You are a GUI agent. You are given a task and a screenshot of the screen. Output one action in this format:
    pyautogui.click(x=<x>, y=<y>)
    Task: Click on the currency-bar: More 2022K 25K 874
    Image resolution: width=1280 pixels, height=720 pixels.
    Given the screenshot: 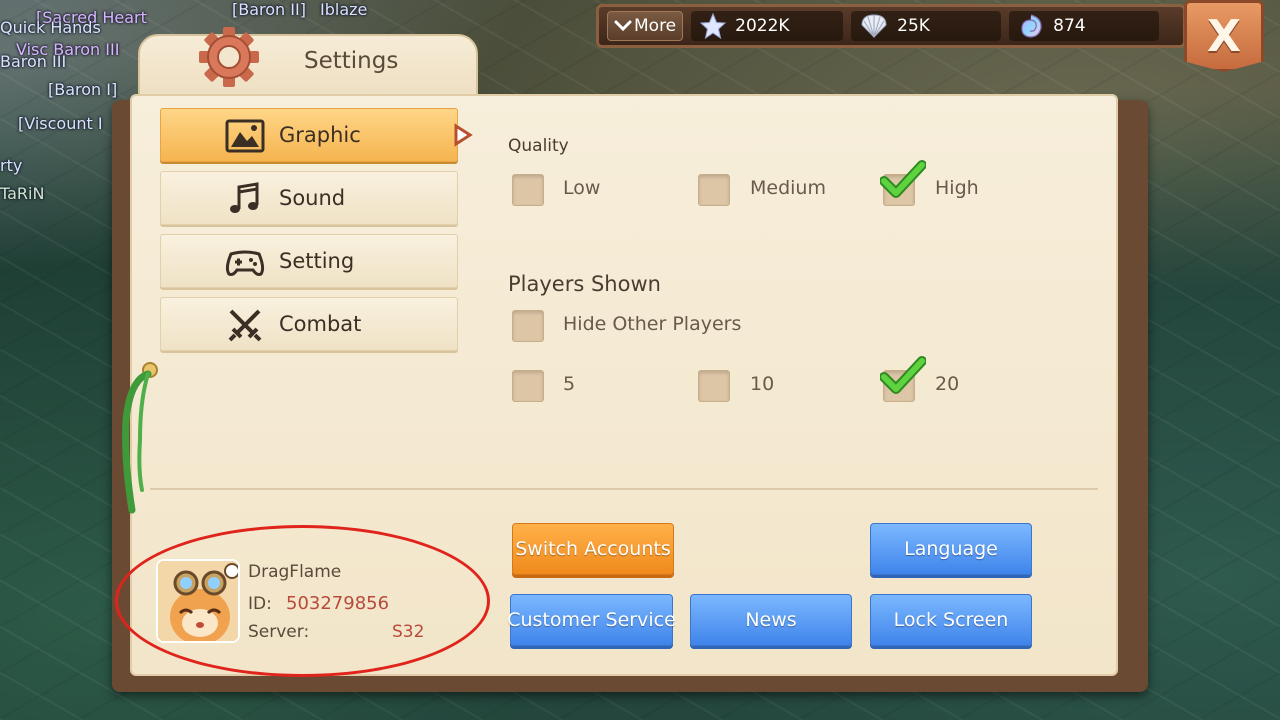 What is the action you would take?
    pyautogui.click(x=891, y=26)
    